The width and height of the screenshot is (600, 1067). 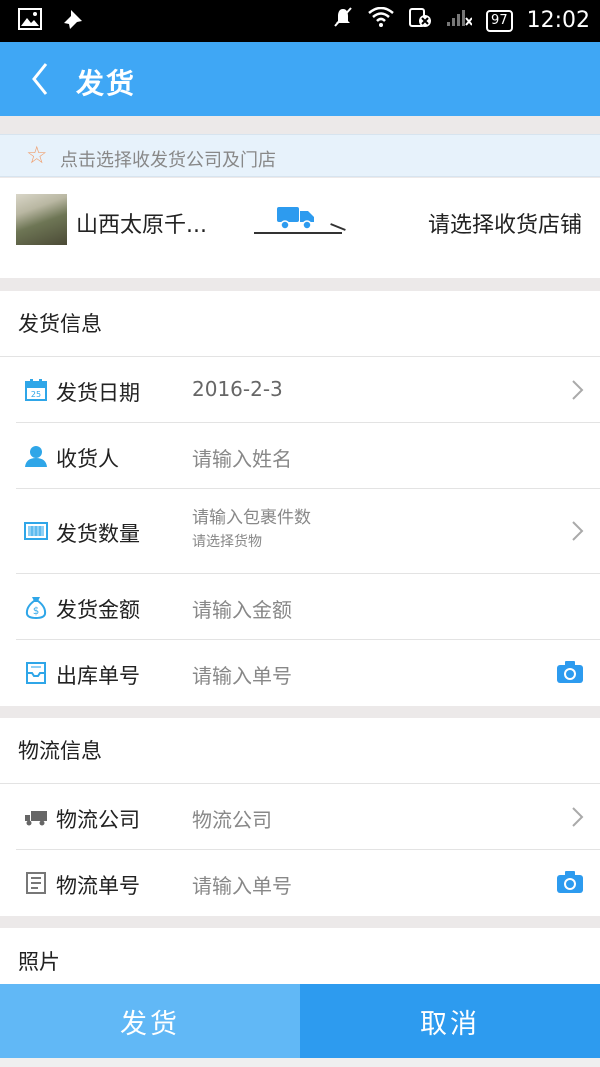 I want to click on shipping-info-title: 发货信息, so click(x=300, y=324).